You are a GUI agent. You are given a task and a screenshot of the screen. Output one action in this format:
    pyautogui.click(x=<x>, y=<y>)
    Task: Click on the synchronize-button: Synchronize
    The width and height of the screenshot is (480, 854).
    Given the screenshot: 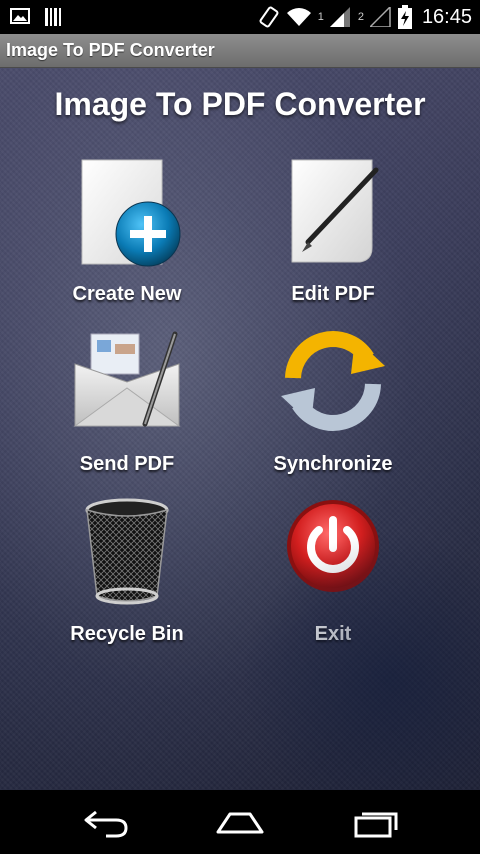 What is the action you would take?
    pyautogui.click(x=333, y=401)
    